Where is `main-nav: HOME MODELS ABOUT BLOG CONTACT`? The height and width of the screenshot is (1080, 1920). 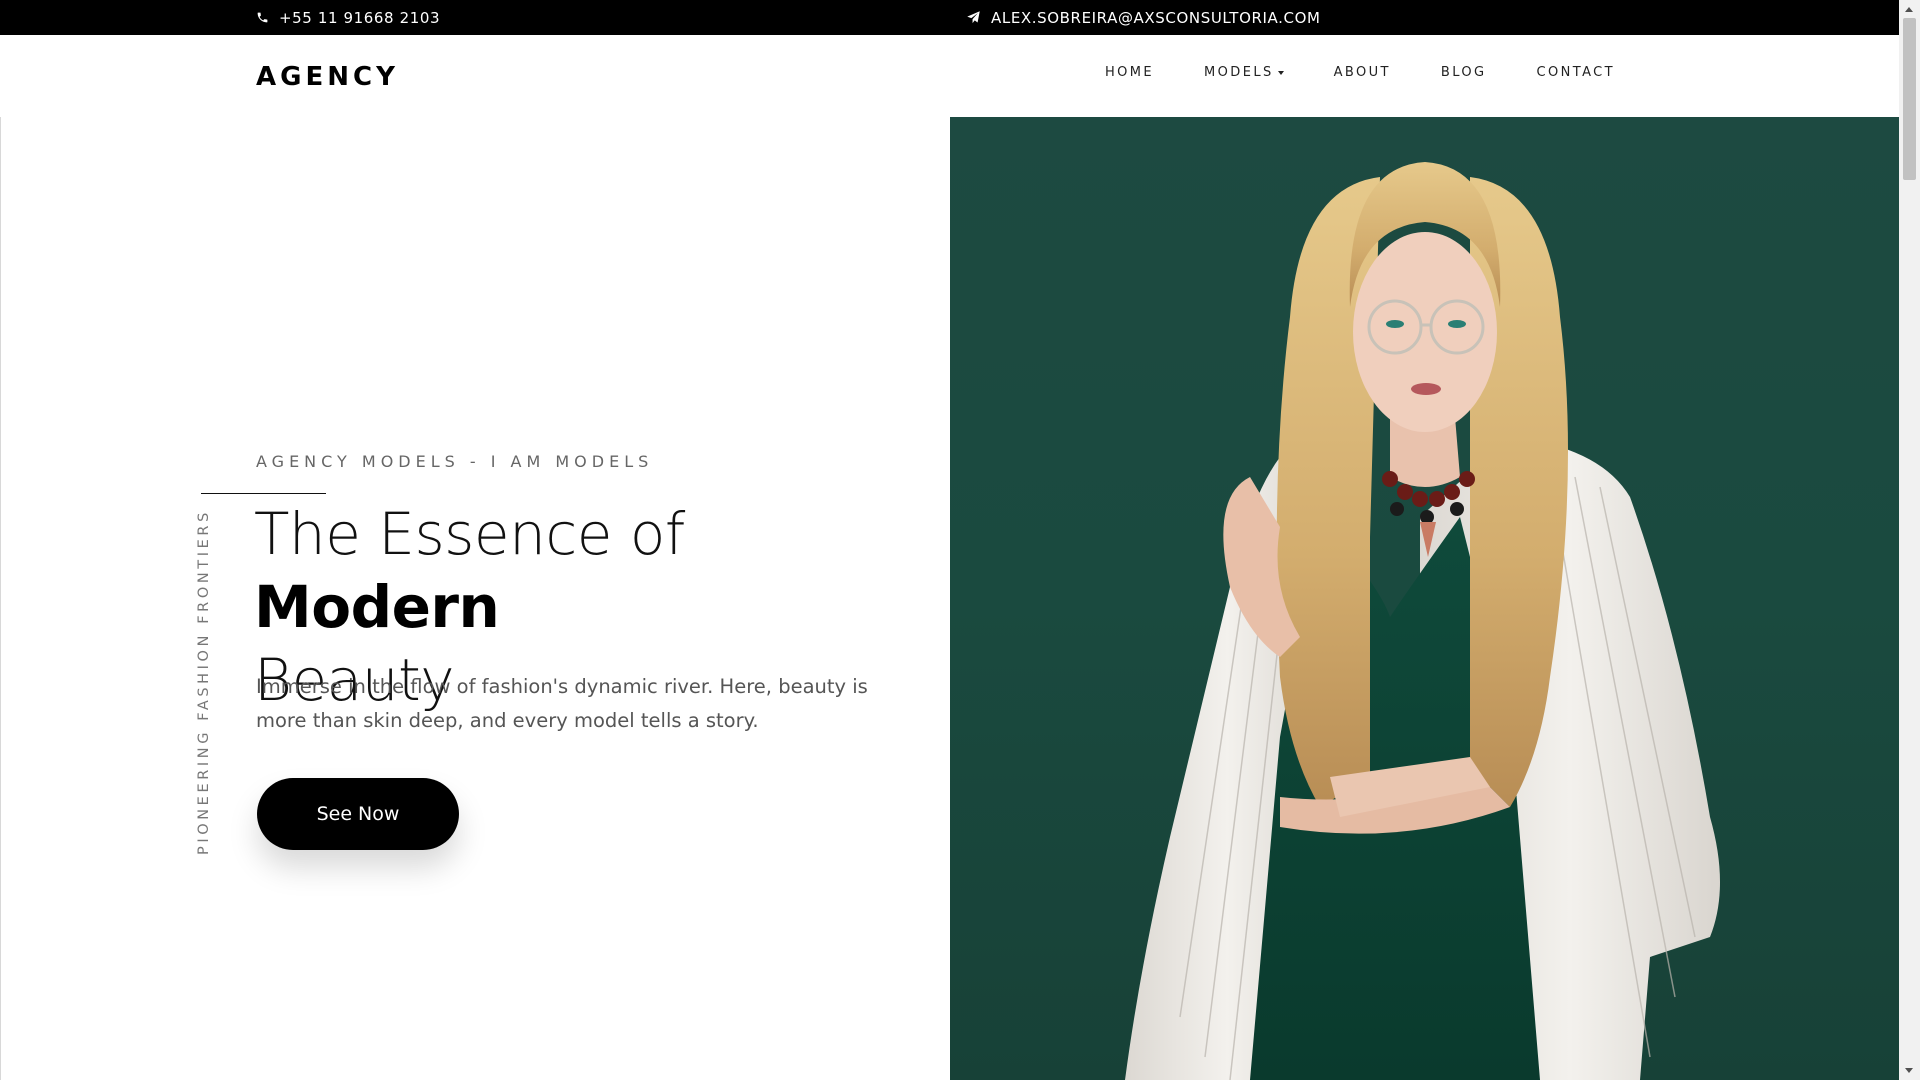
main-nav: HOME MODELS ABOUT BLOG CONTACT is located at coordinates (1360, 72).